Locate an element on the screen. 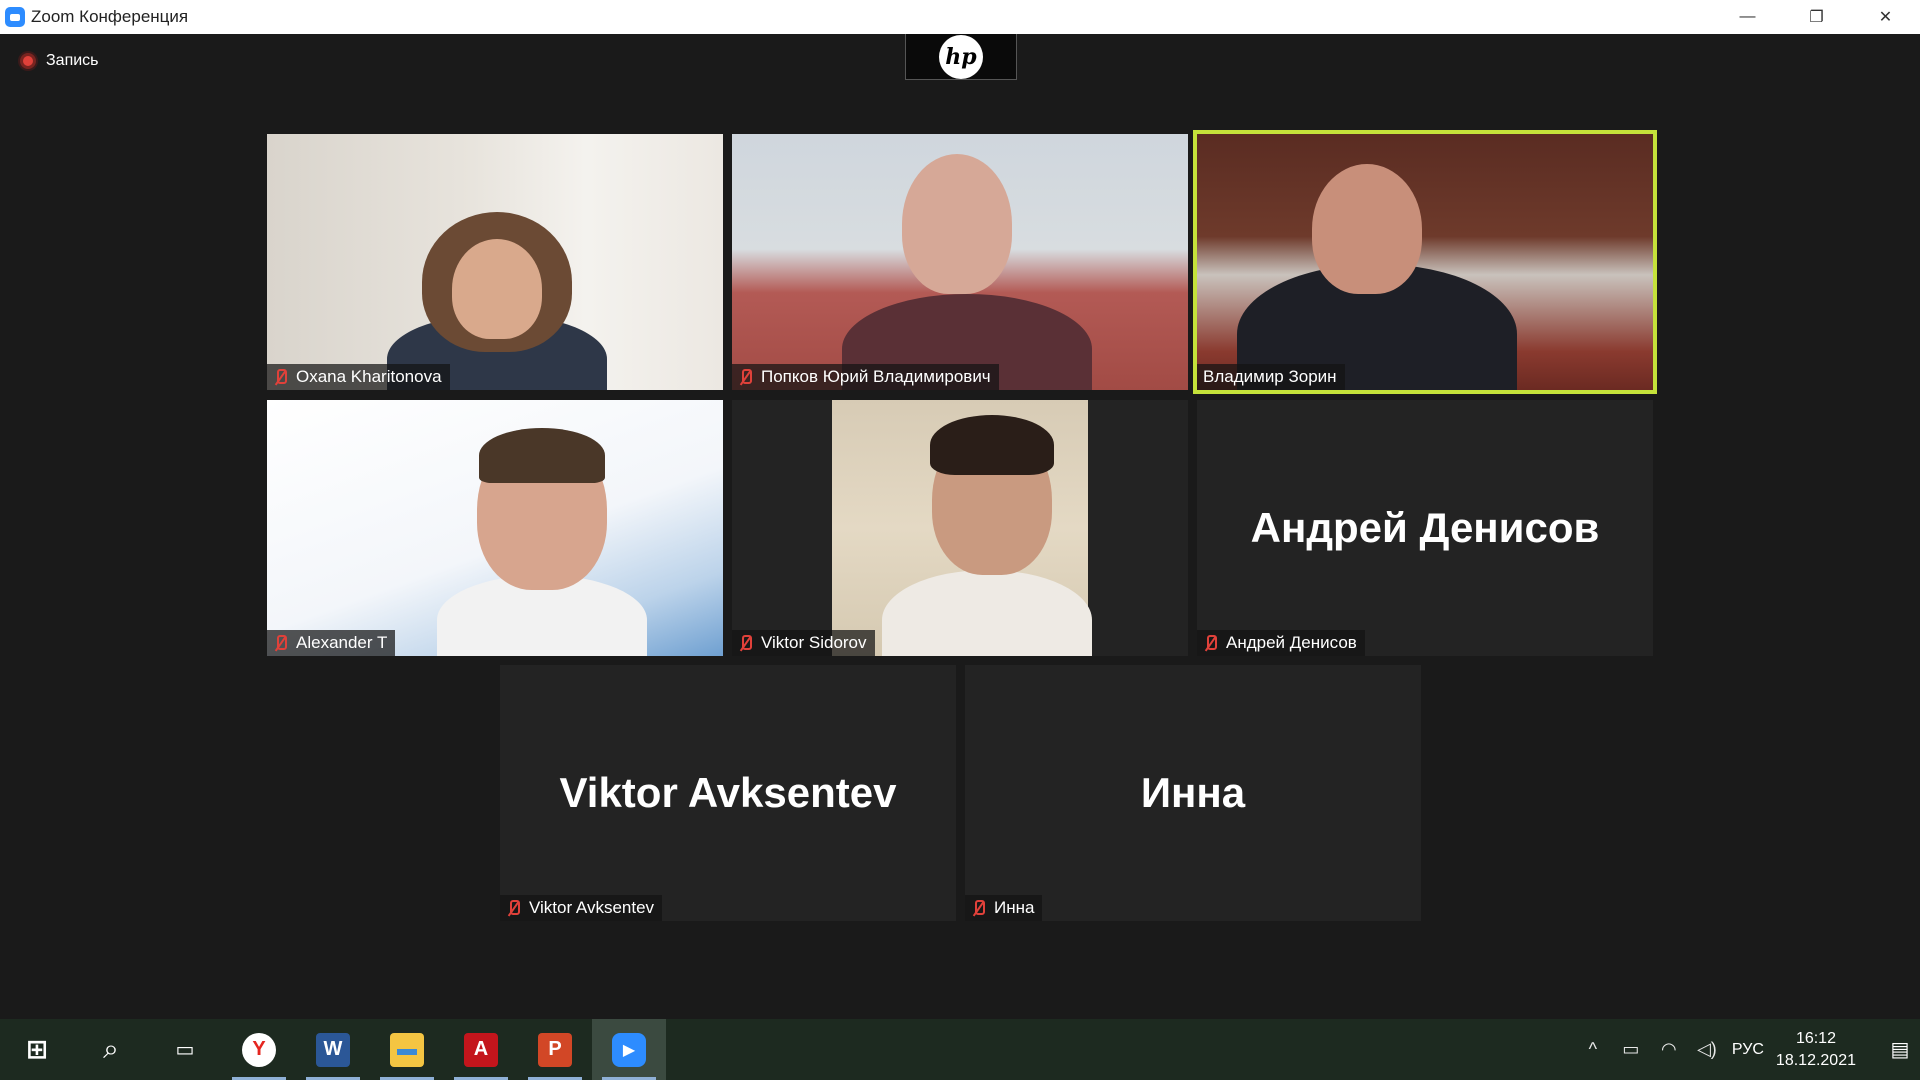  clock-time: 16:12 is located at coordinates (1815, 1038).